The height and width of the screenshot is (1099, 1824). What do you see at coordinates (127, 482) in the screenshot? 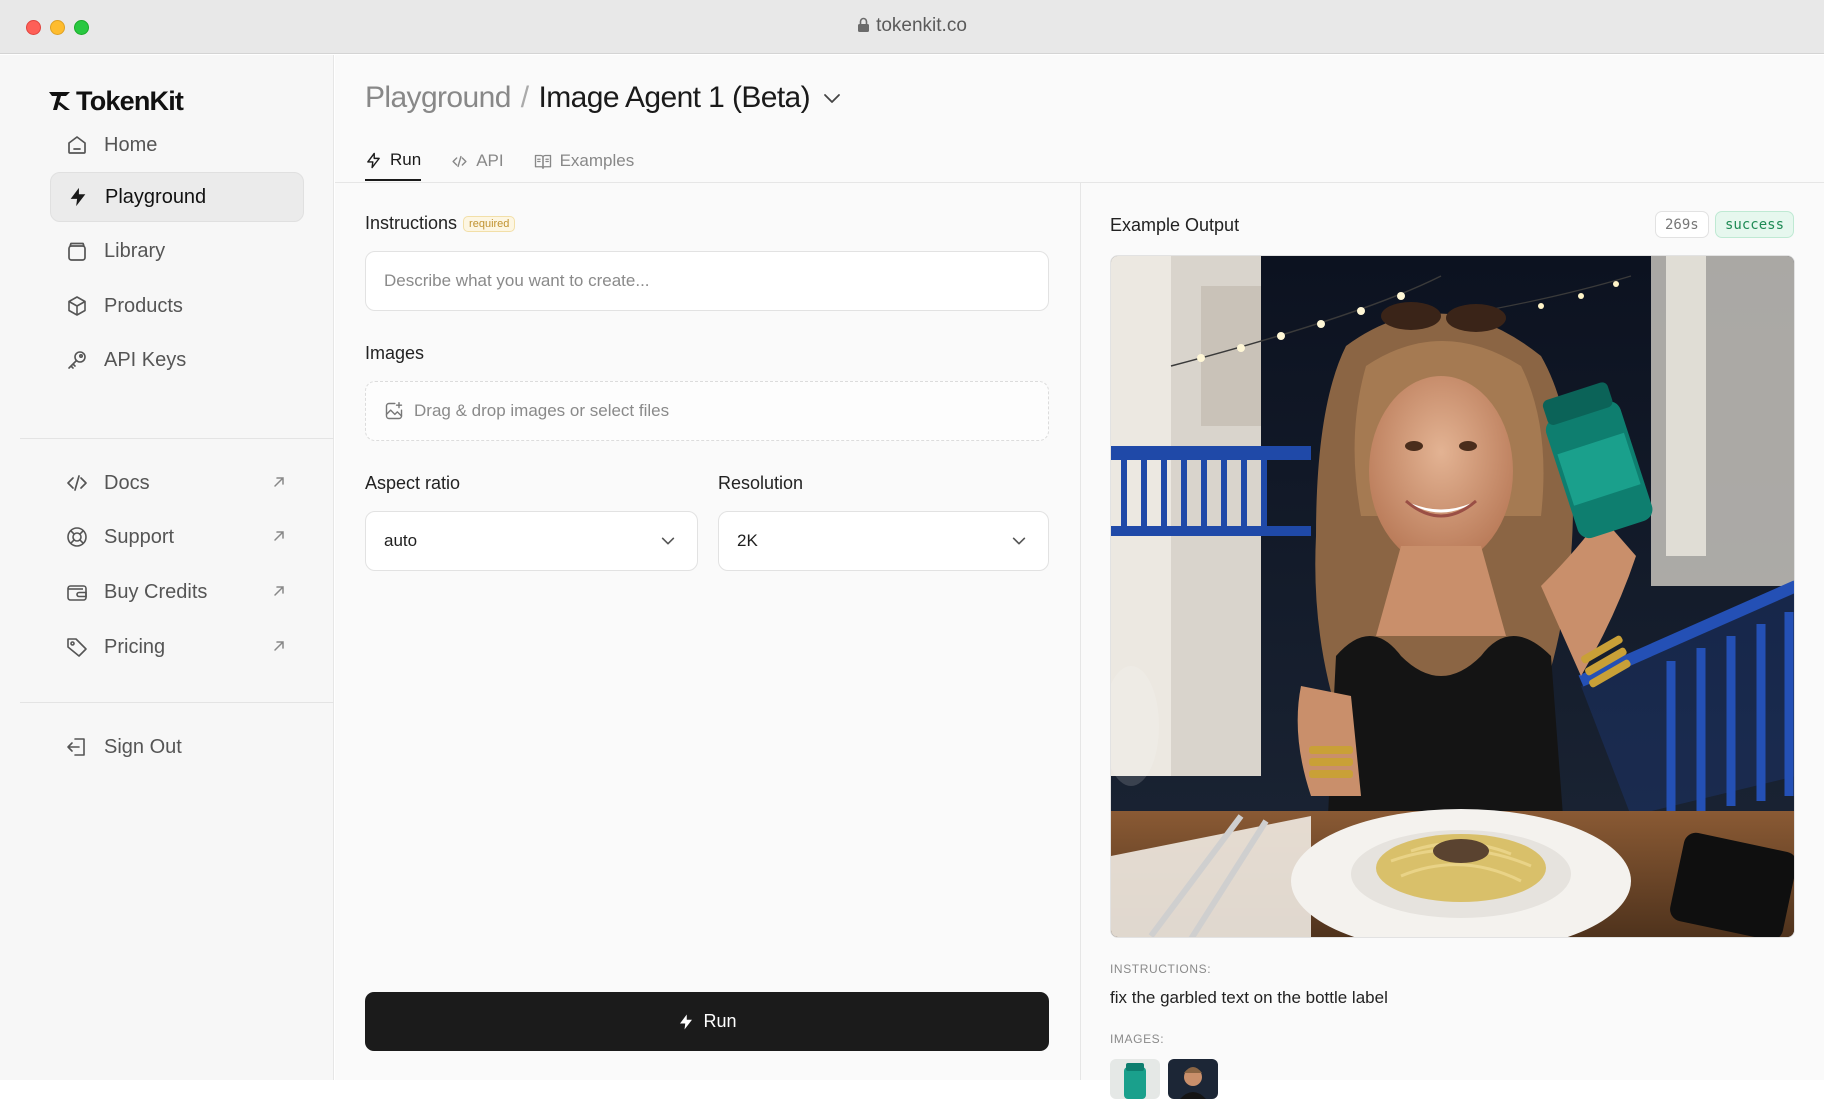
I see `sidebar-item-label: Docs` at bounding box center [127, 482].